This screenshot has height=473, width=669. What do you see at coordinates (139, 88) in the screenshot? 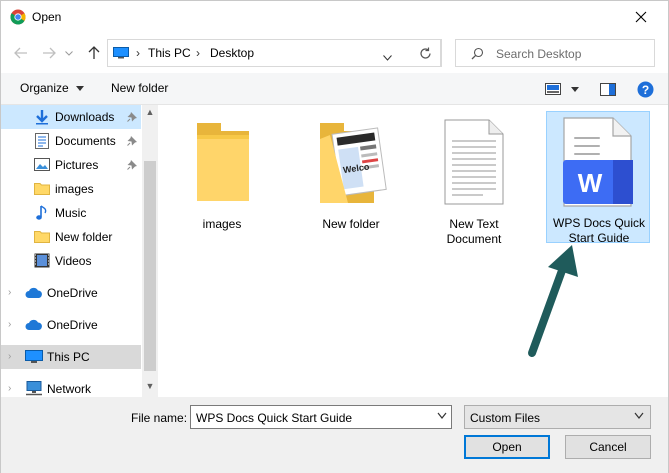
I see `new-folder-button: New folder` at bounding box center [139, 88].